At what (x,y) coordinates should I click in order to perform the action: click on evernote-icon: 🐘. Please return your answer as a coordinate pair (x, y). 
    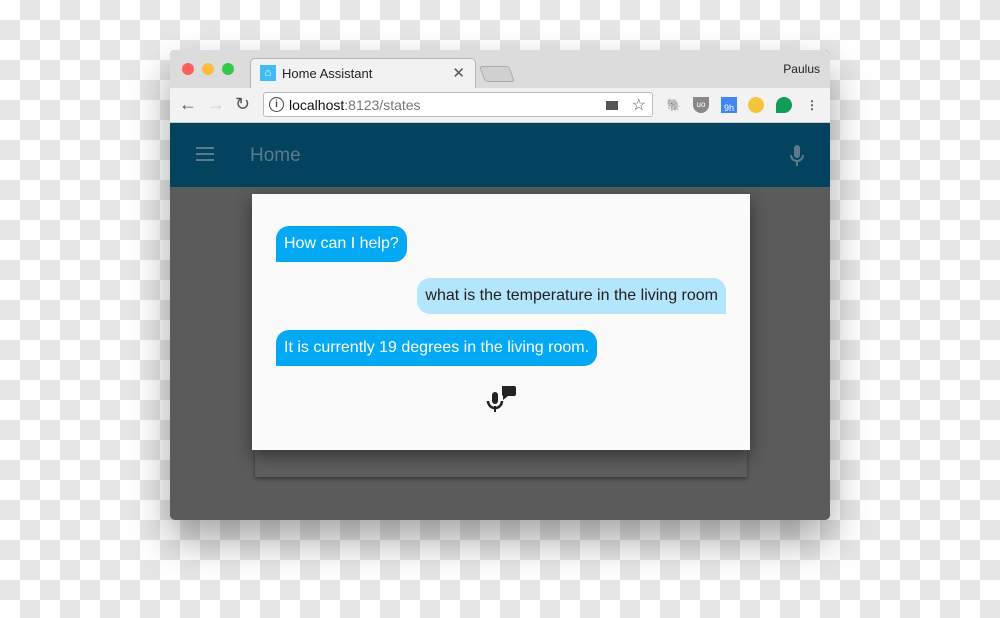
    Looking at the image, I should click on (674, 105).